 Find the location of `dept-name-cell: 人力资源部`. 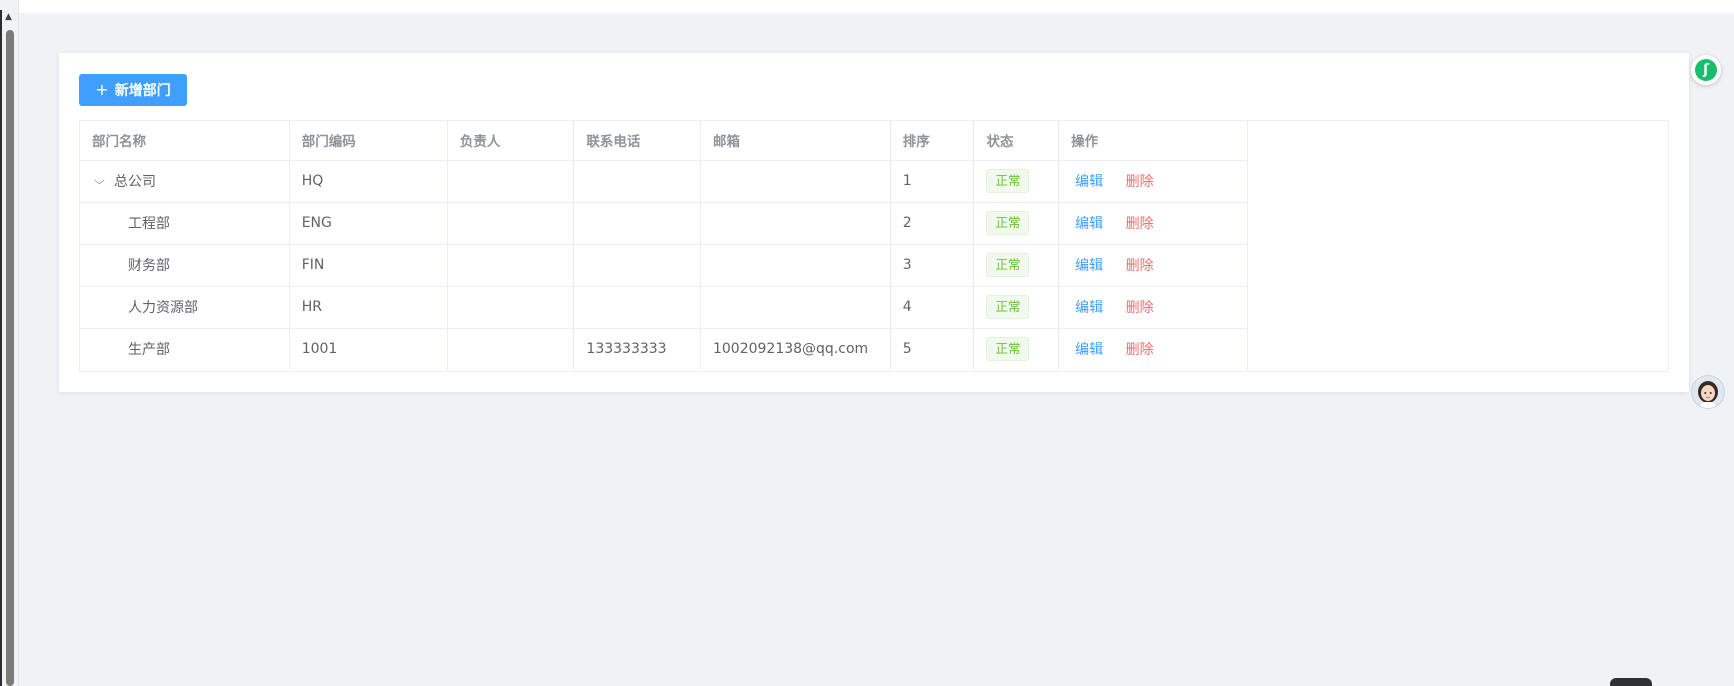

dept-name-cell: 人力资源部 is located at coordinates (185, 307).